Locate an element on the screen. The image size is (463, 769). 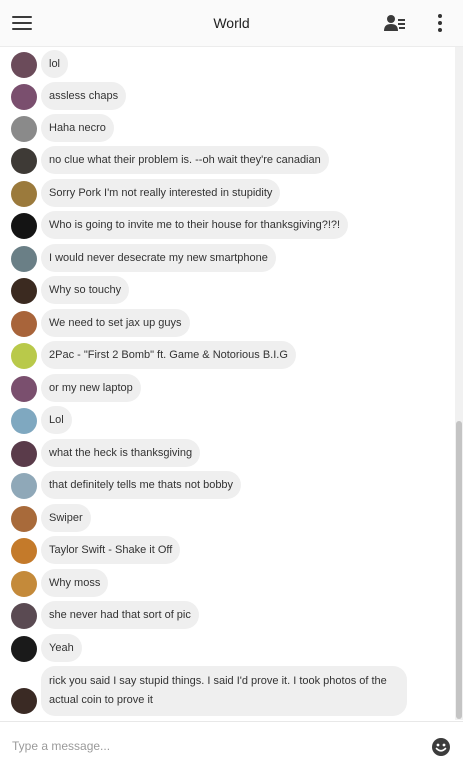
scrollbar-thumb is located at coordinates (459, 570).